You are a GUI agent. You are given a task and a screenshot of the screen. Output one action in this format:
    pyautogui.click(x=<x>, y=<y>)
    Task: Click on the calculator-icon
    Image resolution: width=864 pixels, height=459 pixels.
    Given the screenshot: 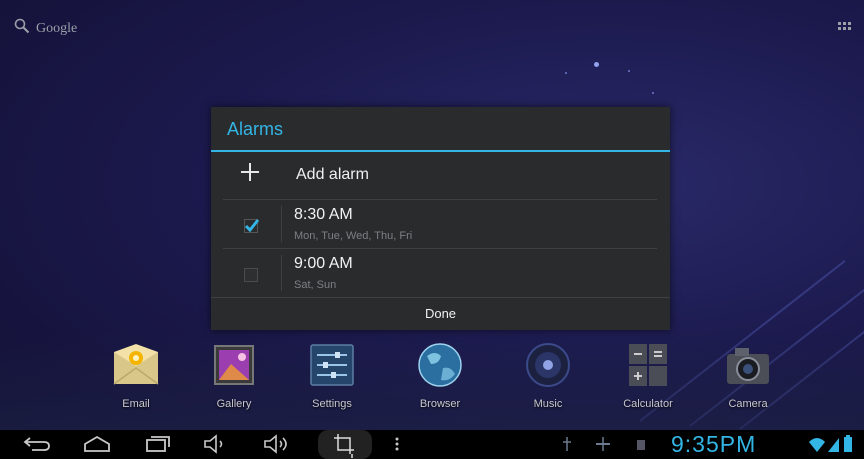 What is the action you would take?
    pyautogui.click(x=648, y=365)
    